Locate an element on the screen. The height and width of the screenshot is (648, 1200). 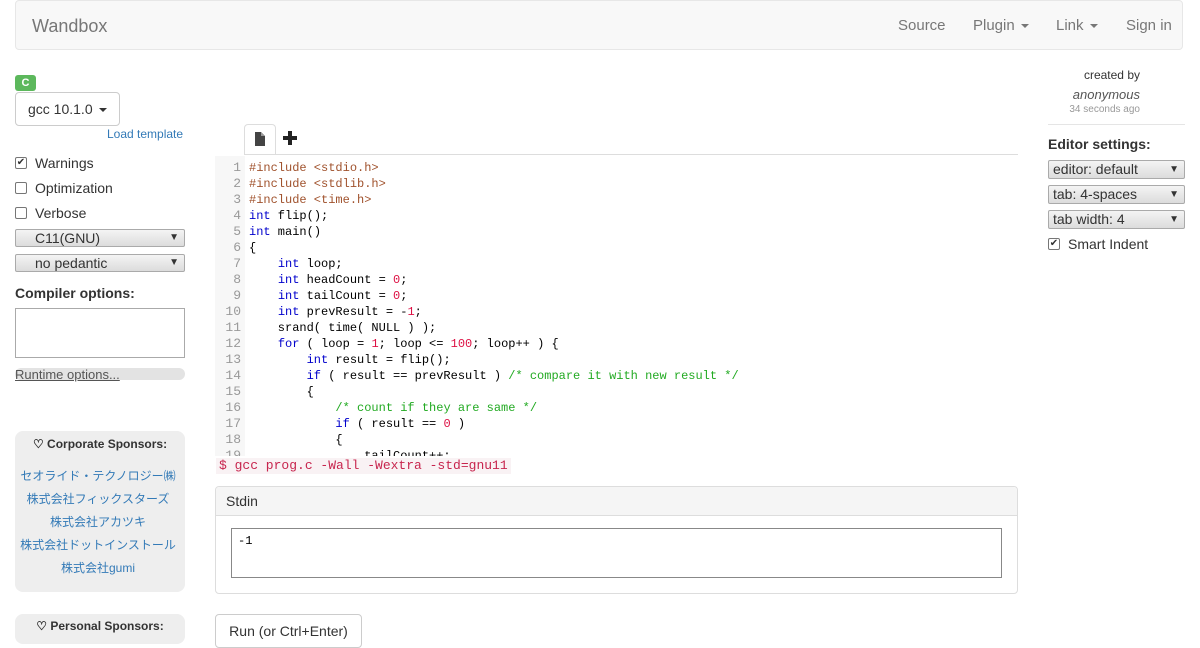
code-token: main() is located at coordinates (296, 232).